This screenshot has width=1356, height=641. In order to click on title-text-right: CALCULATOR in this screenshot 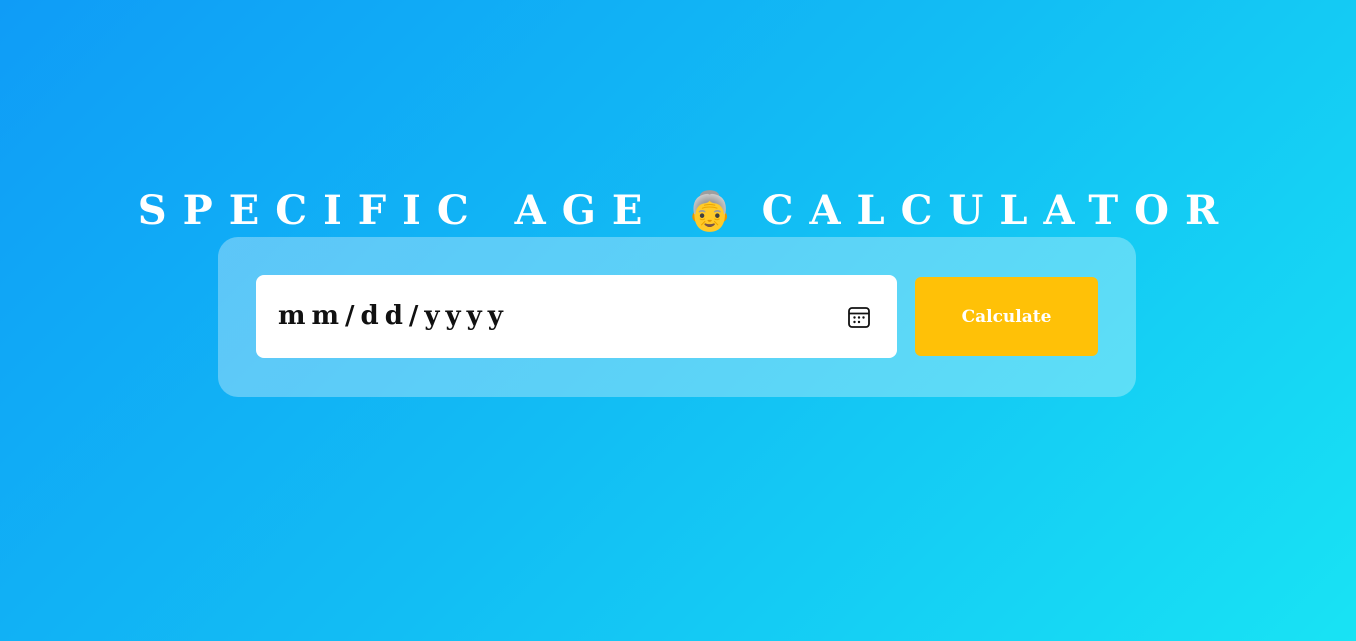, I will do `click(998, 210)`.